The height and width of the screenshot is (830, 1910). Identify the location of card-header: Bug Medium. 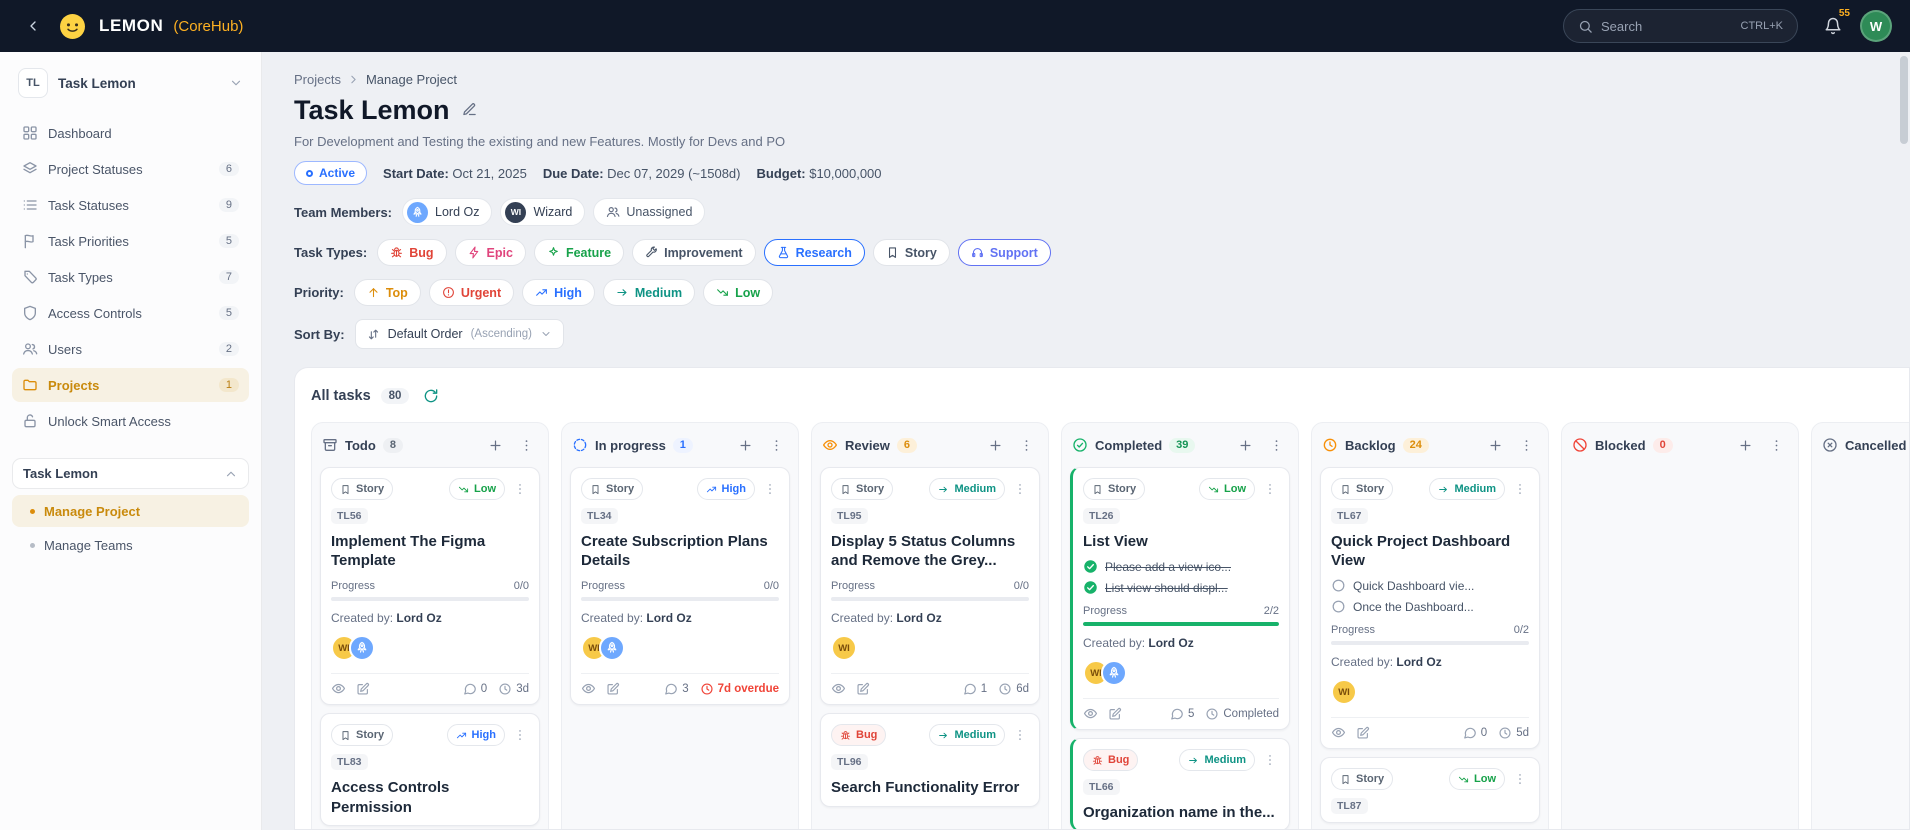
(930, 735).